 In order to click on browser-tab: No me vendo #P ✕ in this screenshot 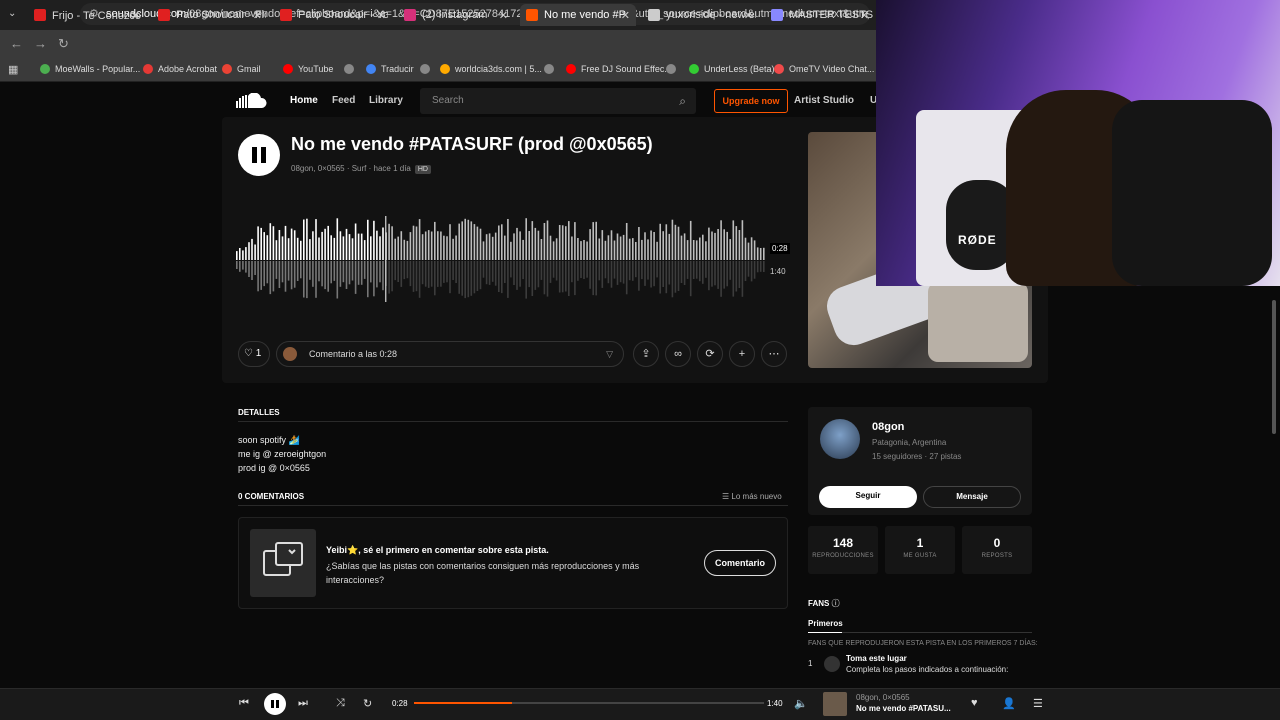, I will do `click(578, 15)`.